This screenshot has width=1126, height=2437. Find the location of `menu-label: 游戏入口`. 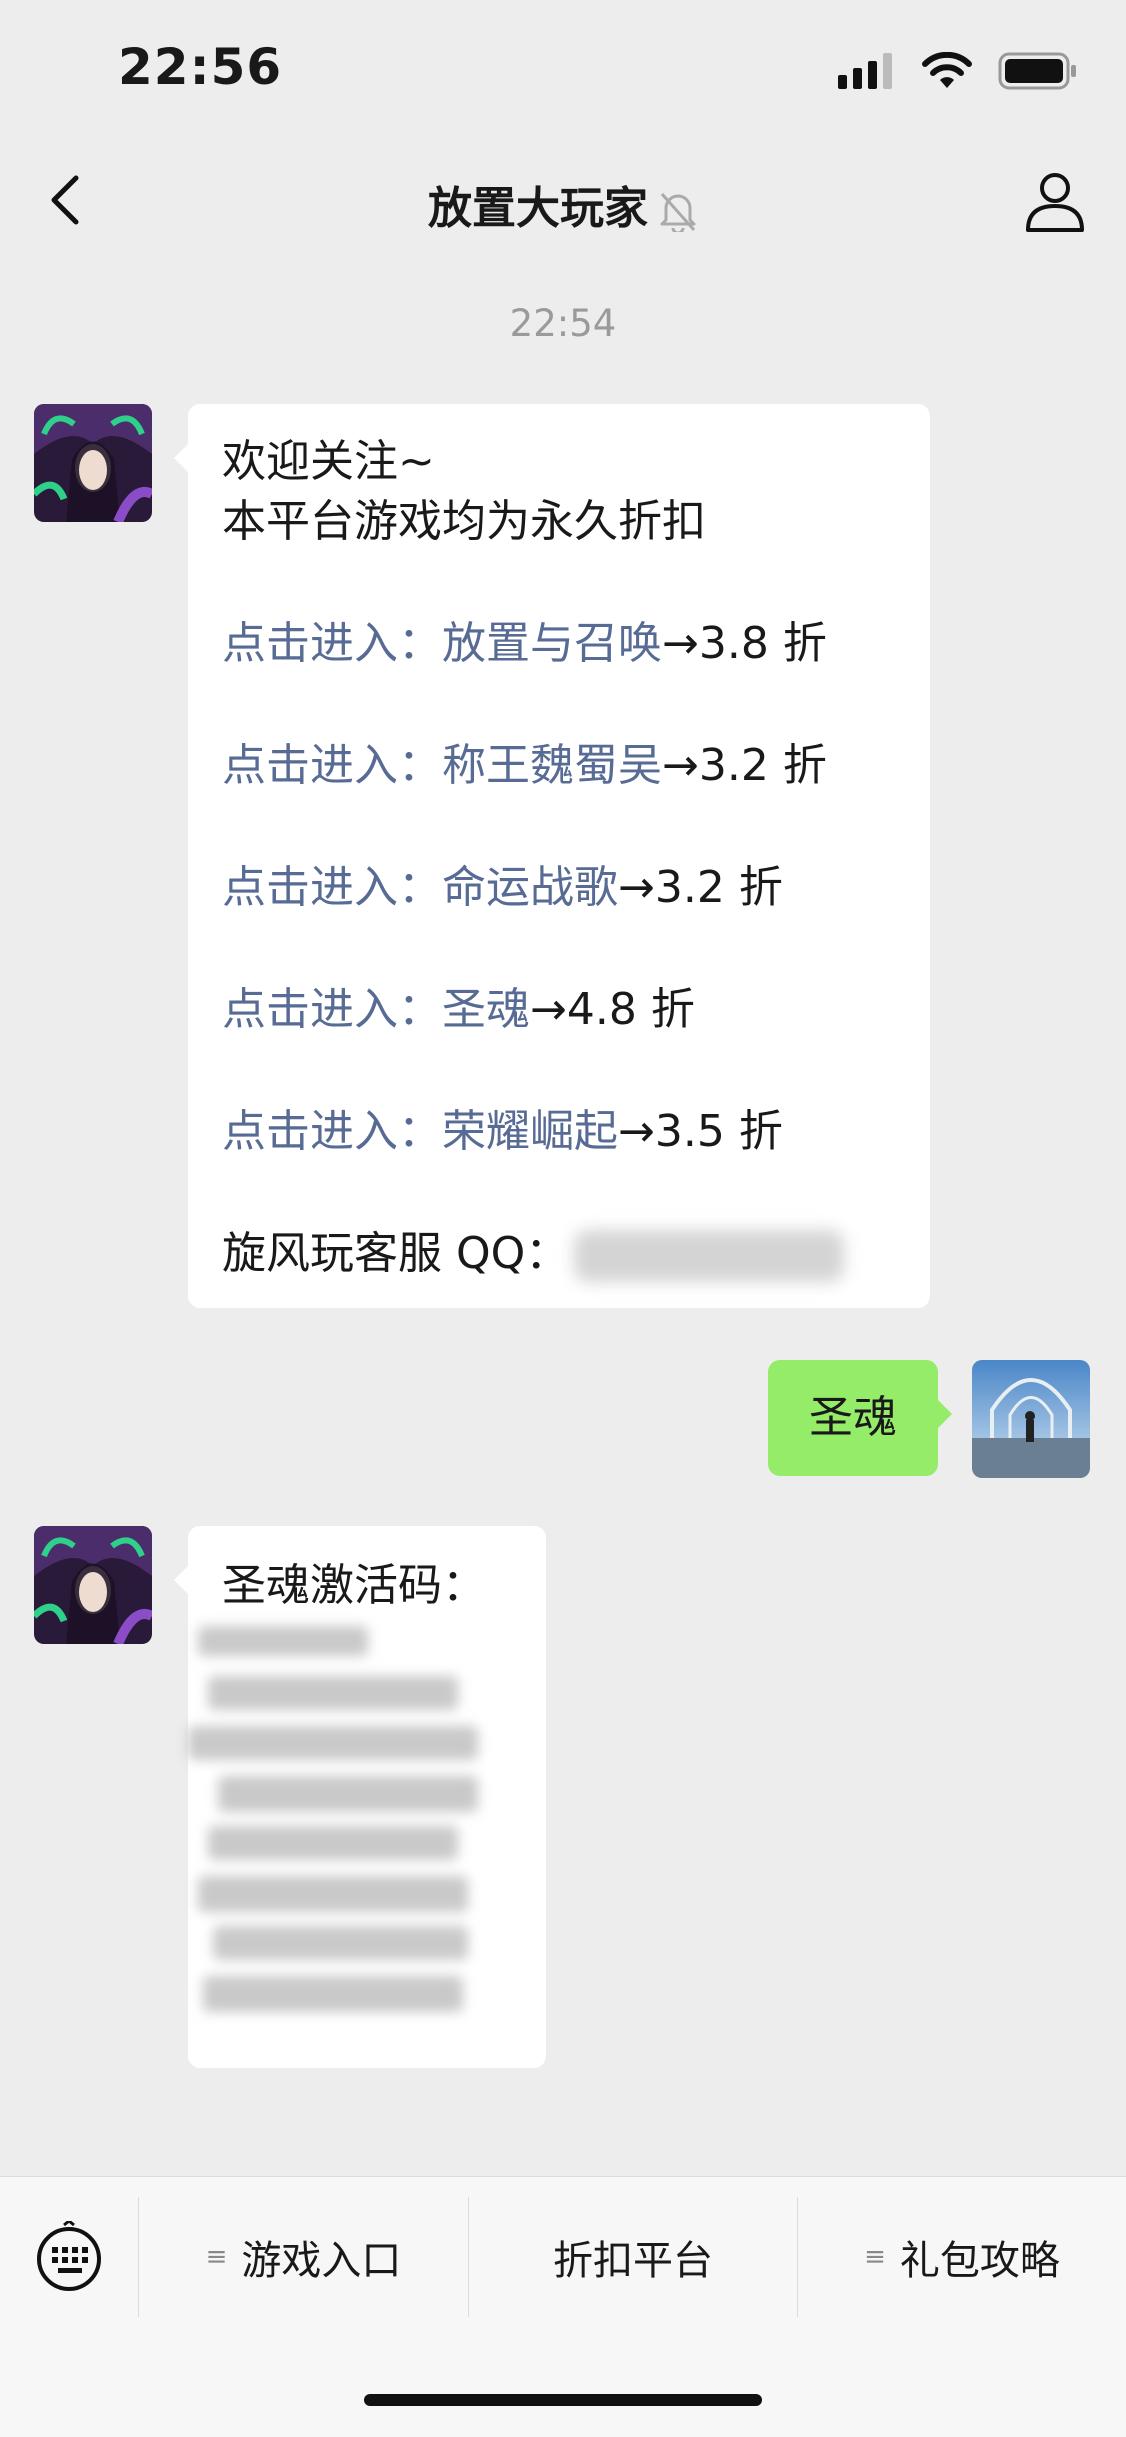

menu-label: 游戏入口 is located at coordinates (321, 2261).